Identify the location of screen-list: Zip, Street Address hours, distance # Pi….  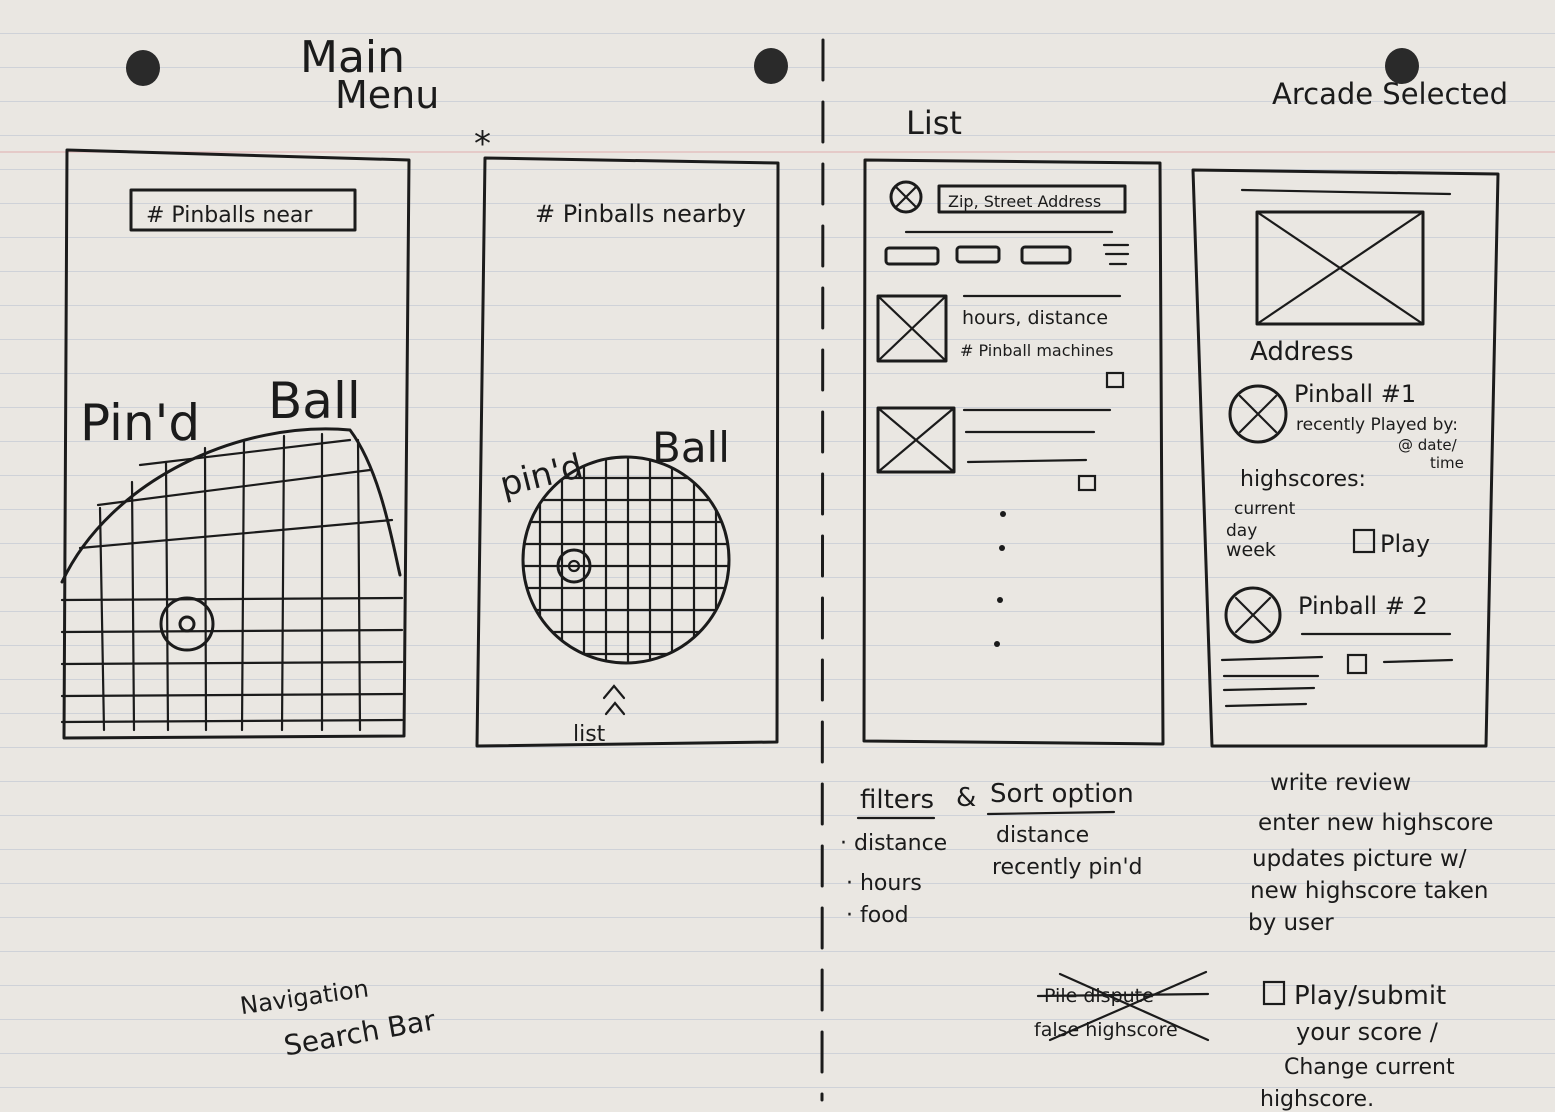
(1013, 452).